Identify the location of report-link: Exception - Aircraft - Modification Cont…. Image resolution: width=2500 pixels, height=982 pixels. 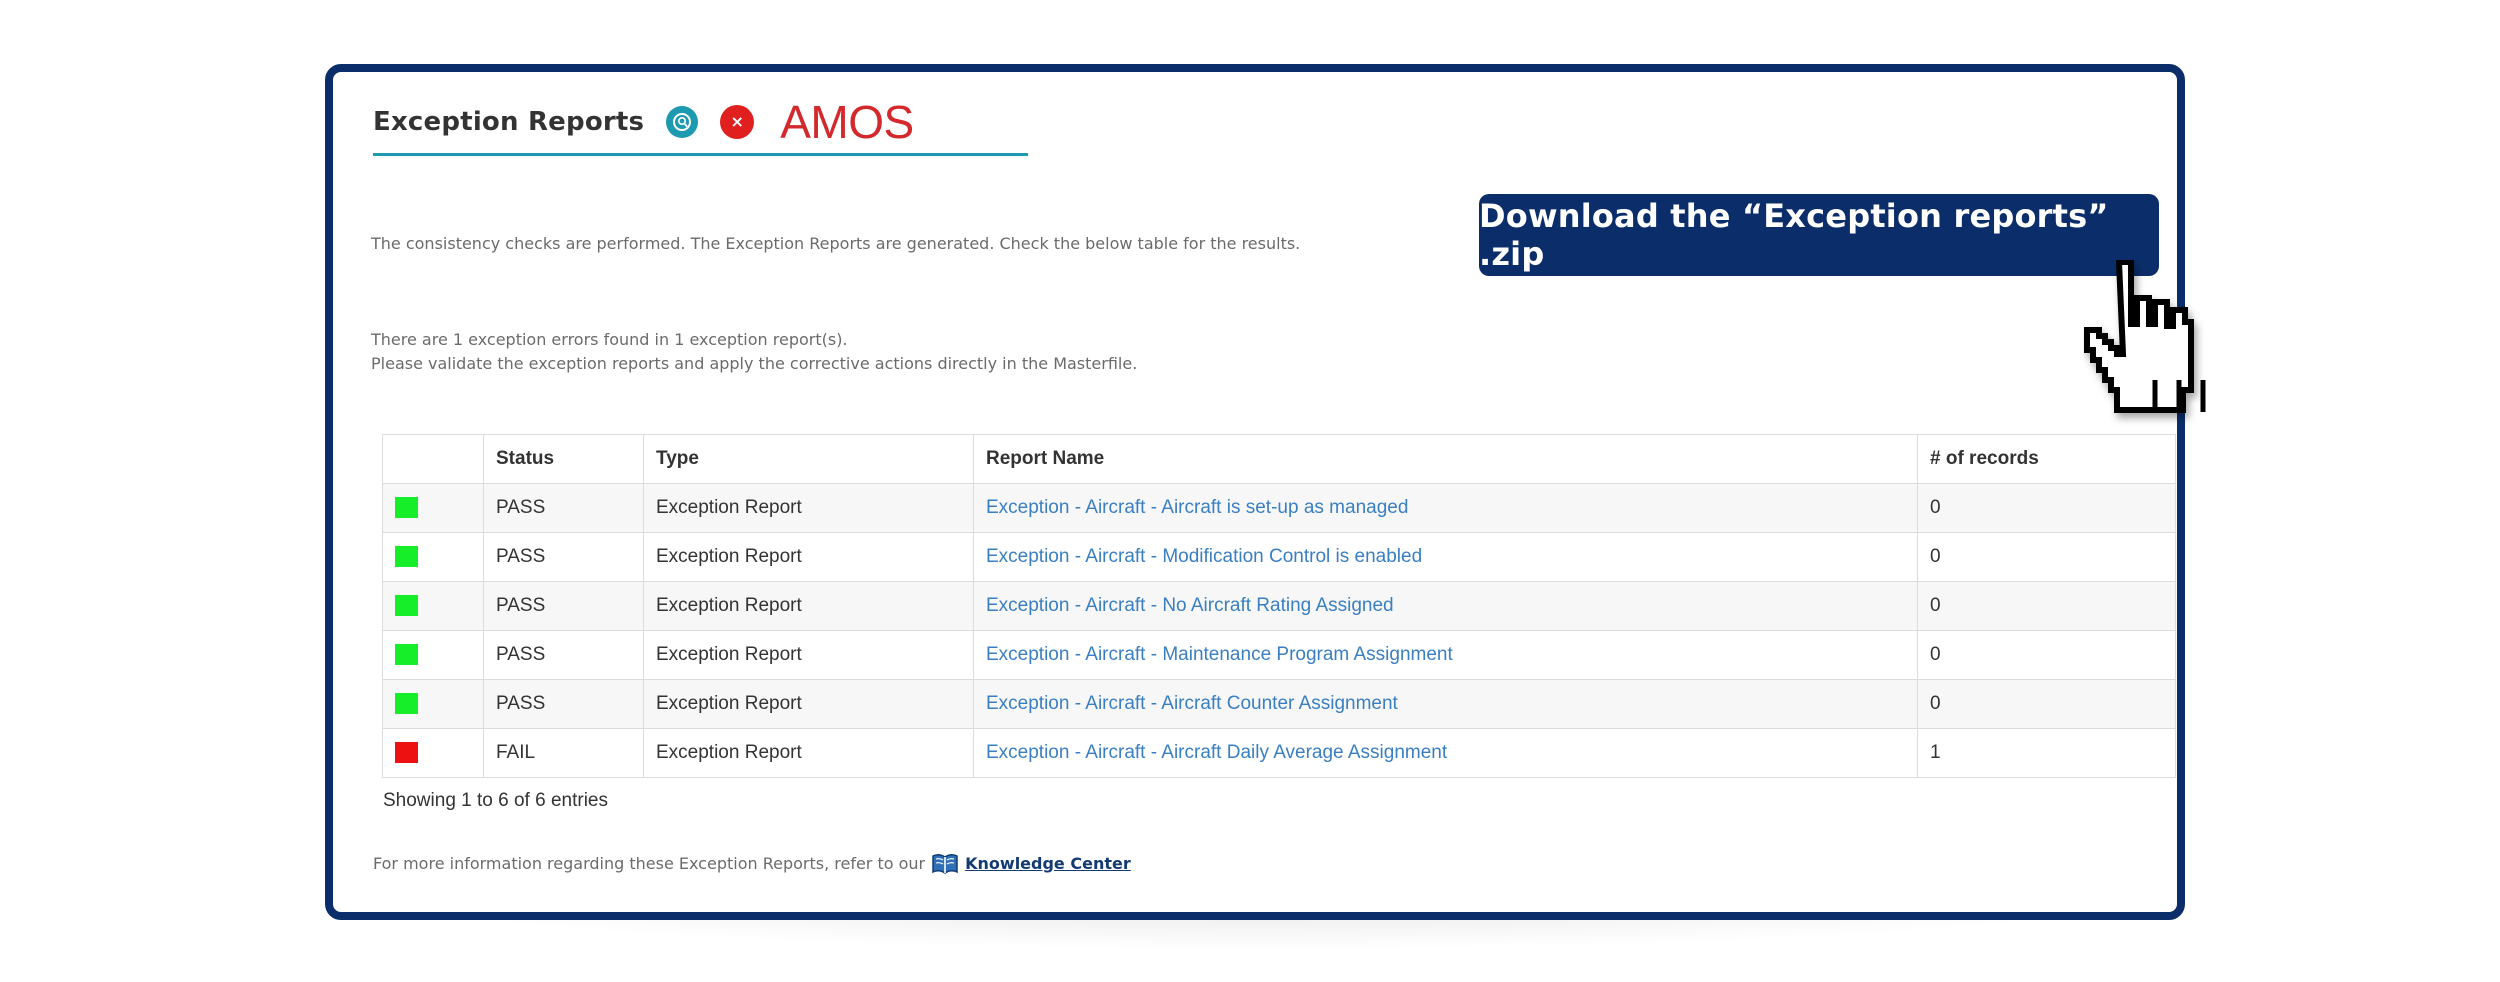
(1204, 556).